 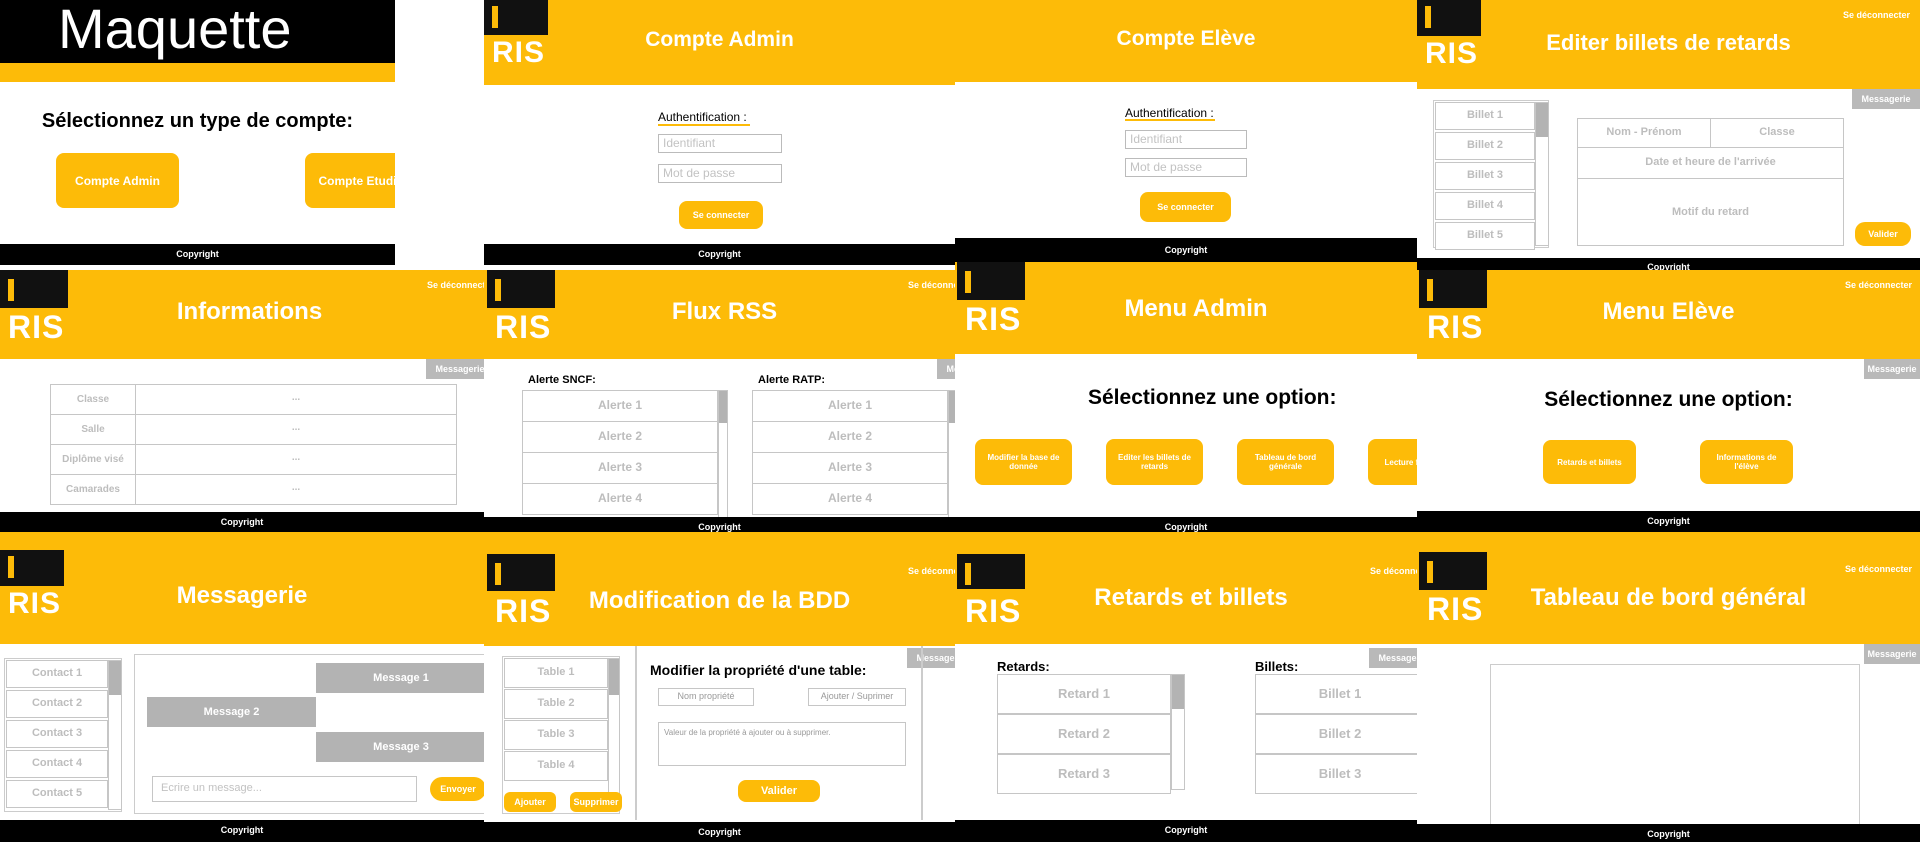 I want to click on add-table-button: Ajouter, so click(x=530, y=802).